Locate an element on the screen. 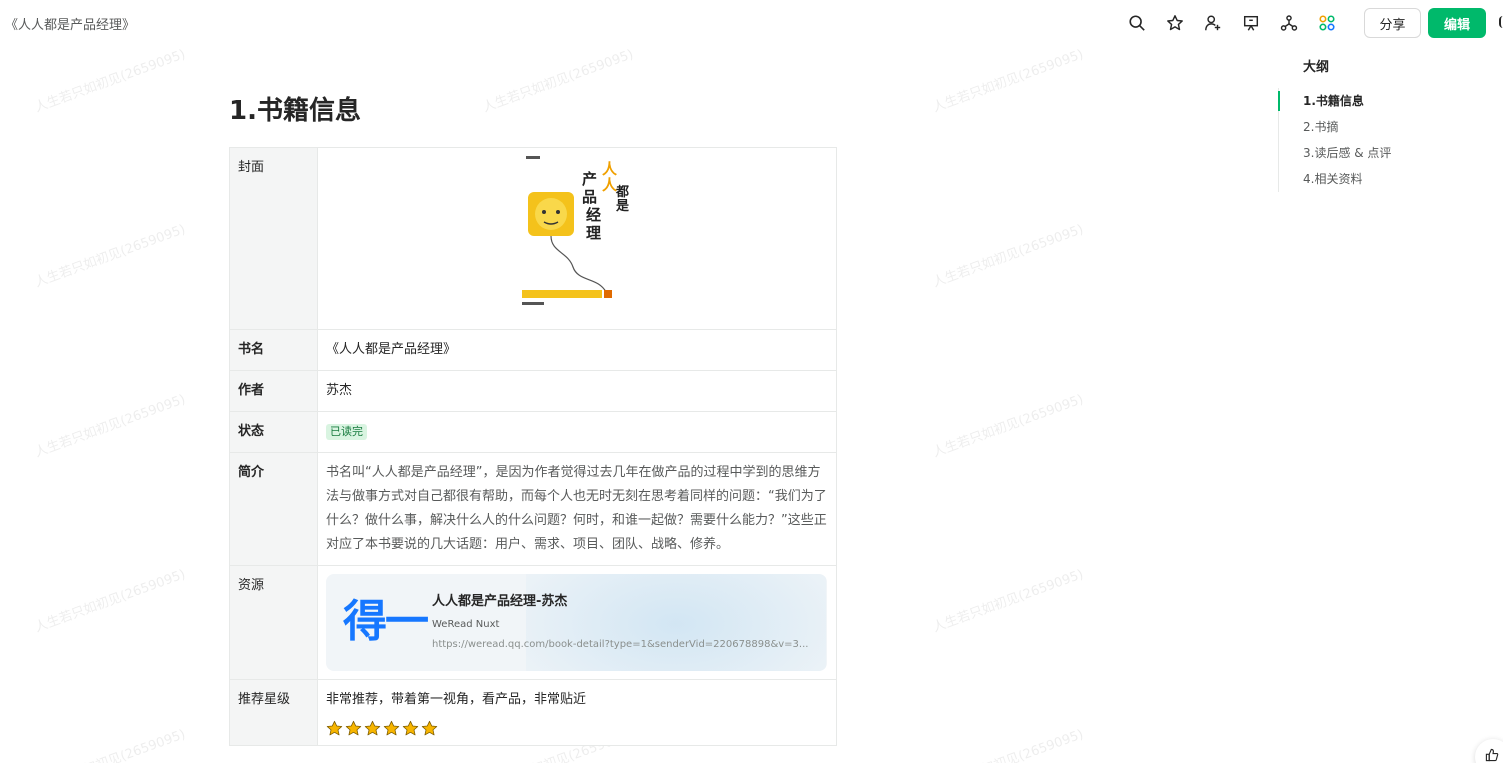  more-icon is located at coordinates (1501, 22).